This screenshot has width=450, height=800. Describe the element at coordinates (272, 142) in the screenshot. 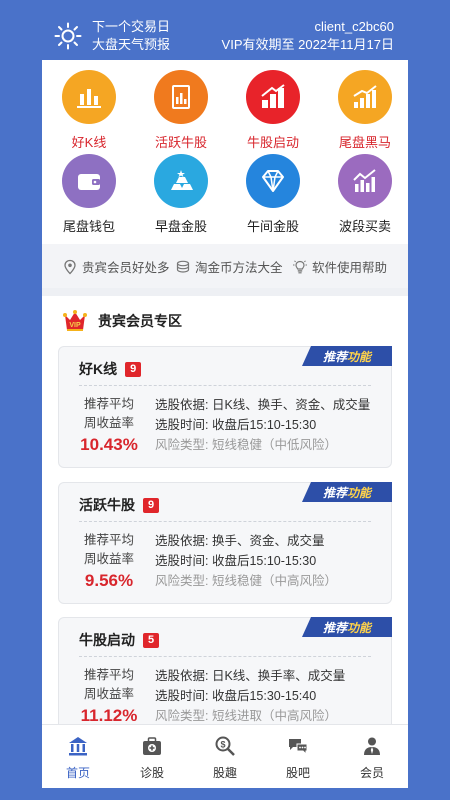

I see `grid-item-label: 牛股启动` at that location.